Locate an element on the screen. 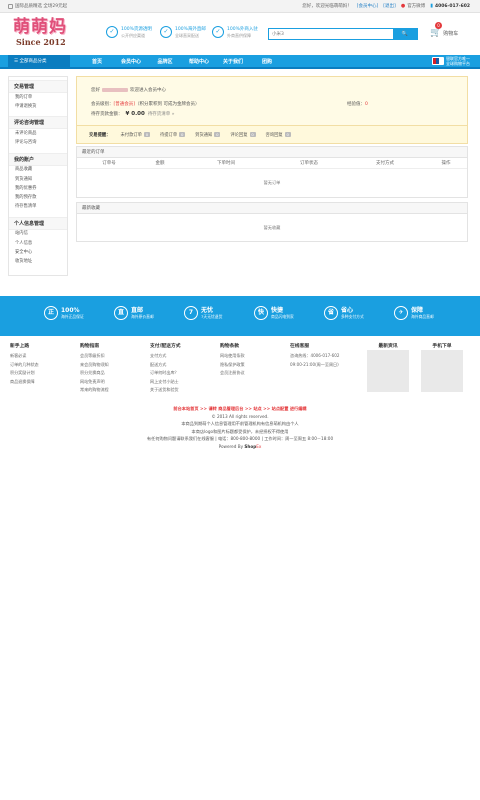 The width and height of the screenshot is (480, 800). footer-link: 网站免责声明 is located at coordinates (110, 382).